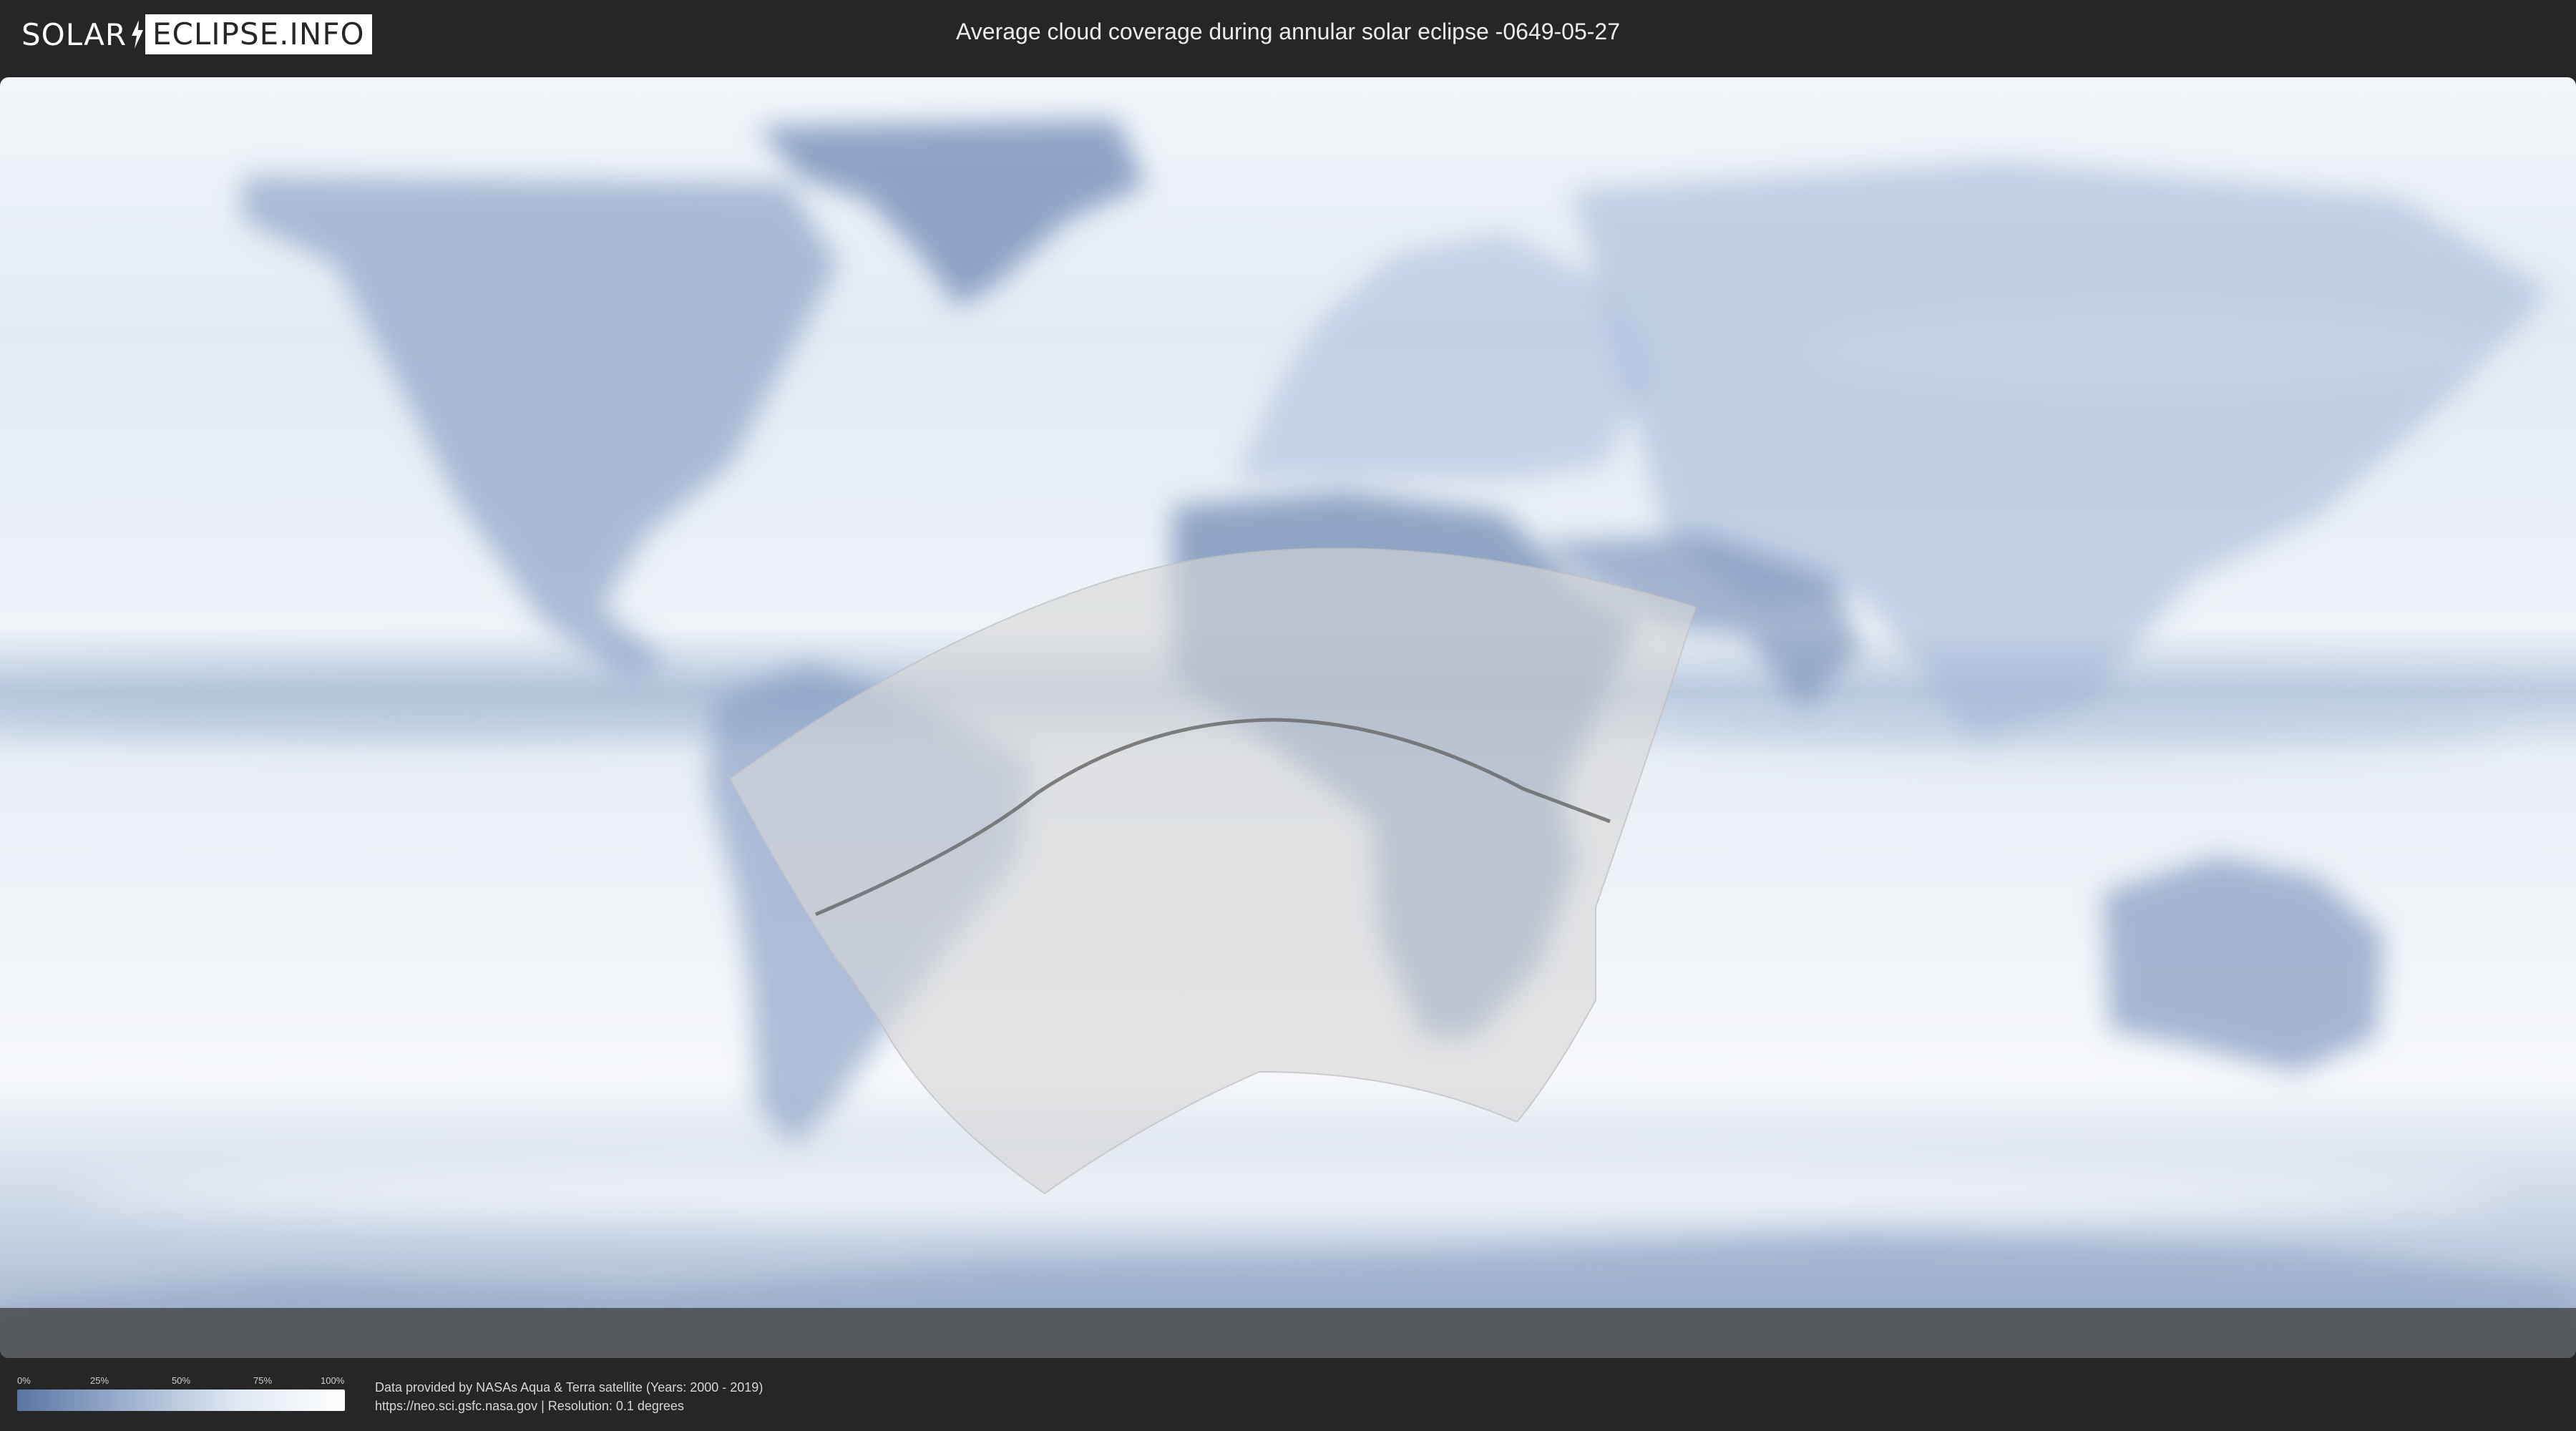 This screenshot has width=2576, height=1431. I want to click on cloud-coverage-legend: 0% 25% 50% 75% 100%, so click(181, 1393).